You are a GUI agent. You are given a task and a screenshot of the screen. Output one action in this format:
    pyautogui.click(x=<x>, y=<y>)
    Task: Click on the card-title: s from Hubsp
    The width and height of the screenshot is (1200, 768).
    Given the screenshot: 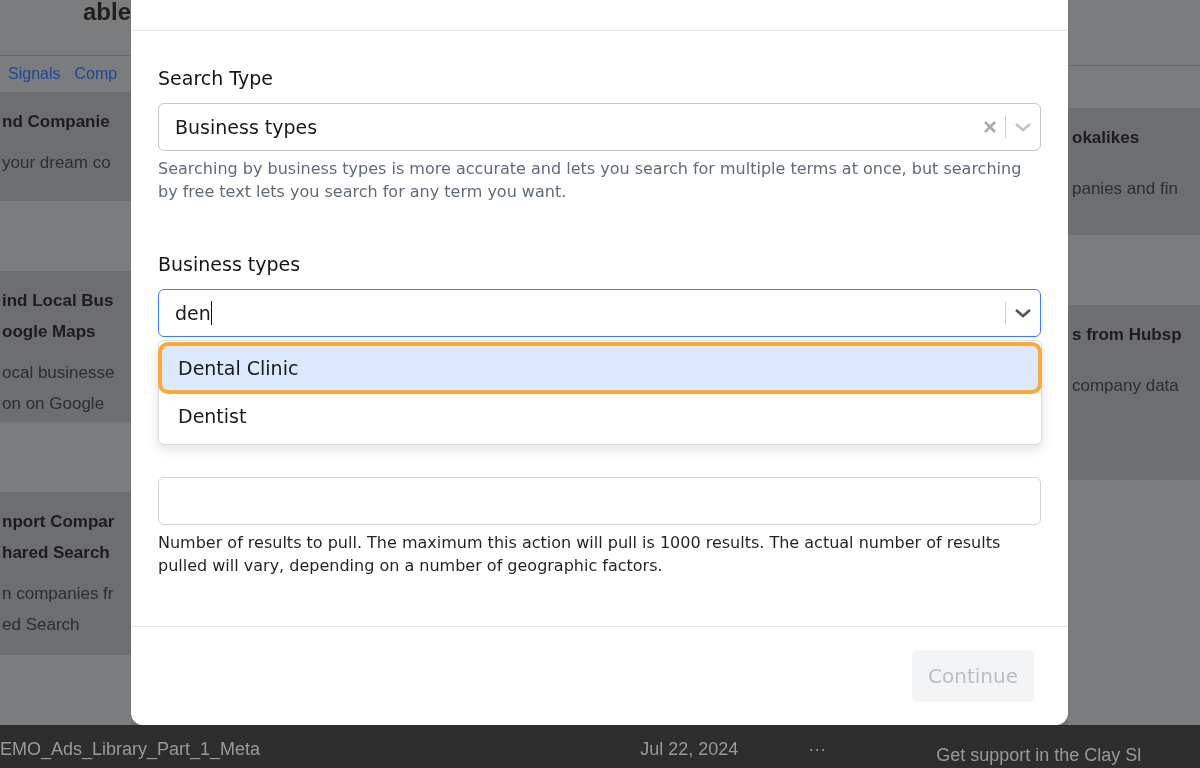 What is the action you would take?
    pyautogui.click(x=1127, y=335)
    